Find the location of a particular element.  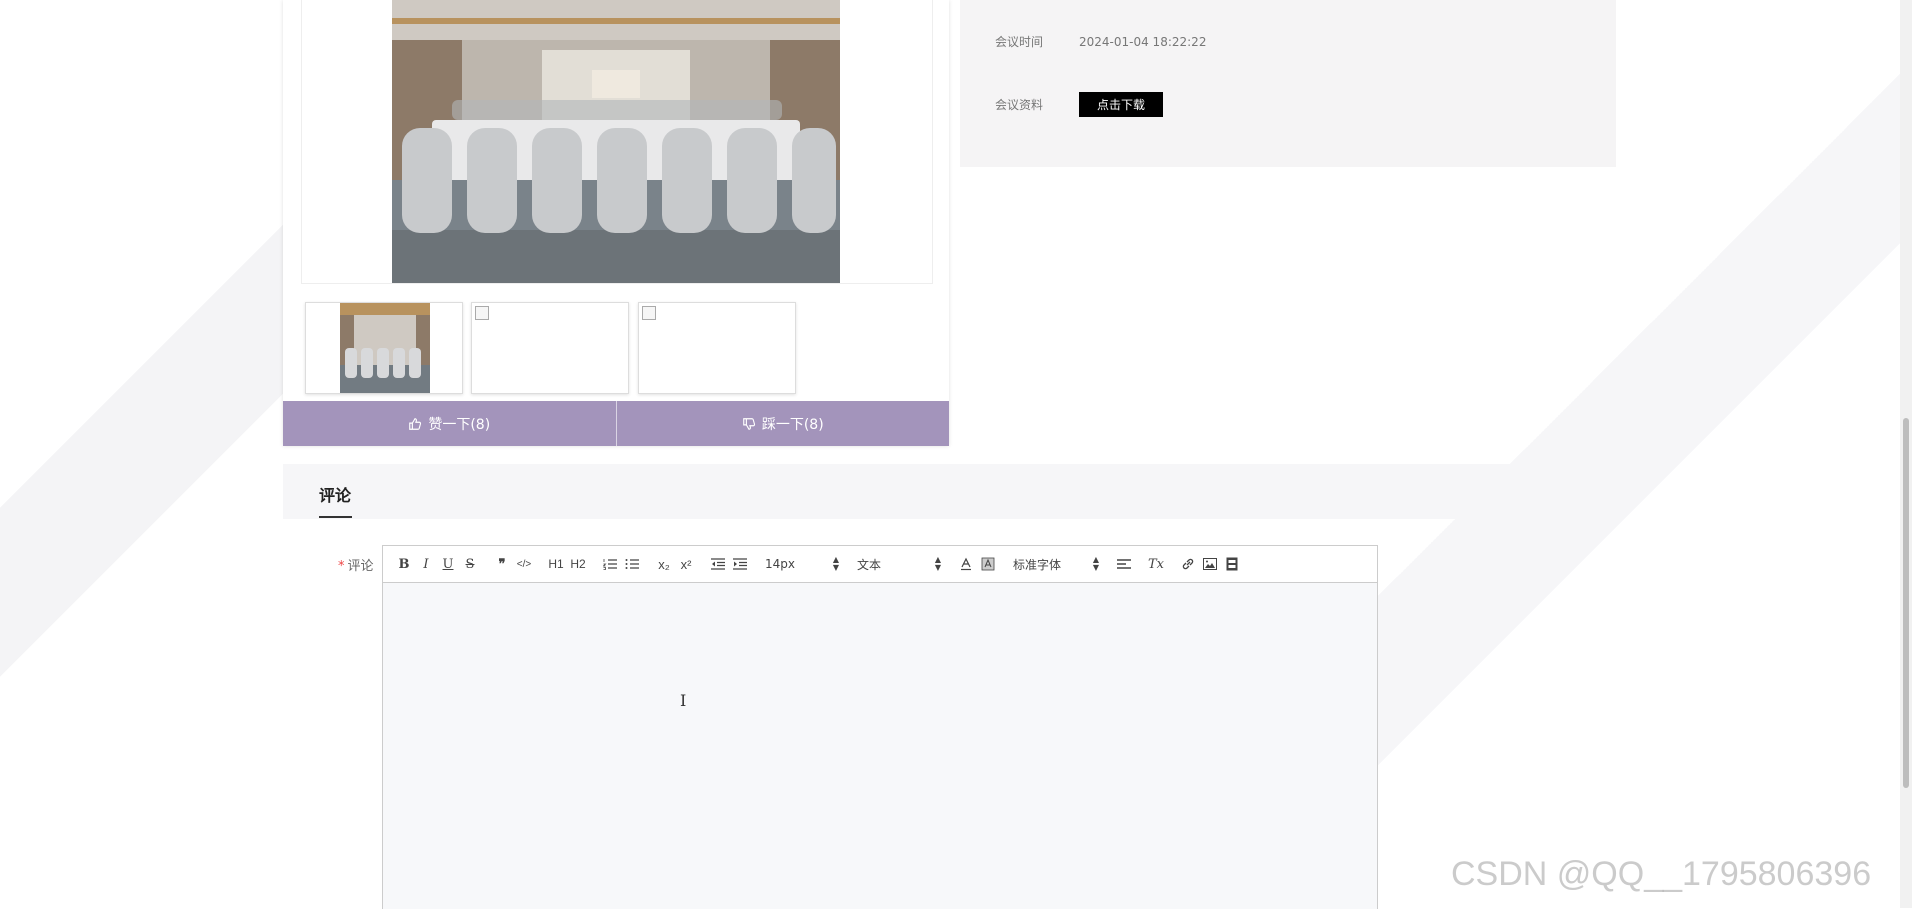

watermark: CSDN @QQ__1795806396 is located at coordinates (1661, 874).